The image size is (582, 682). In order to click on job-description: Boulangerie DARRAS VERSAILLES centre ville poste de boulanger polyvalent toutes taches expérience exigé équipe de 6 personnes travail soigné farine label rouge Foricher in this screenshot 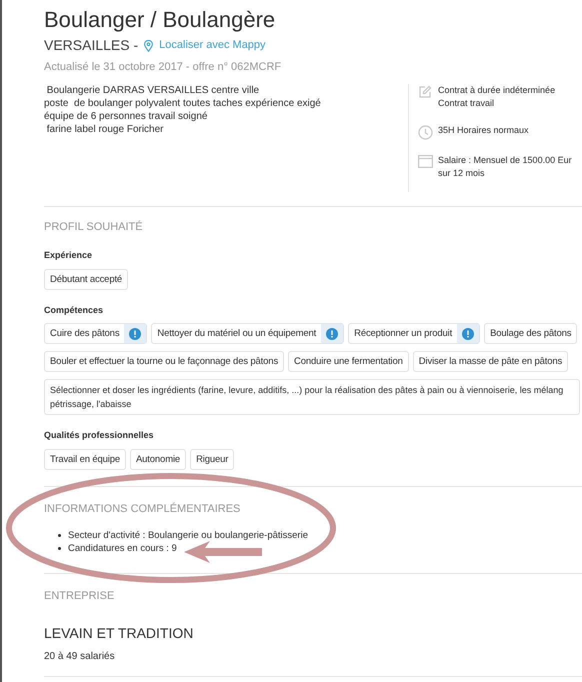, I will do `click(183, 110)`.